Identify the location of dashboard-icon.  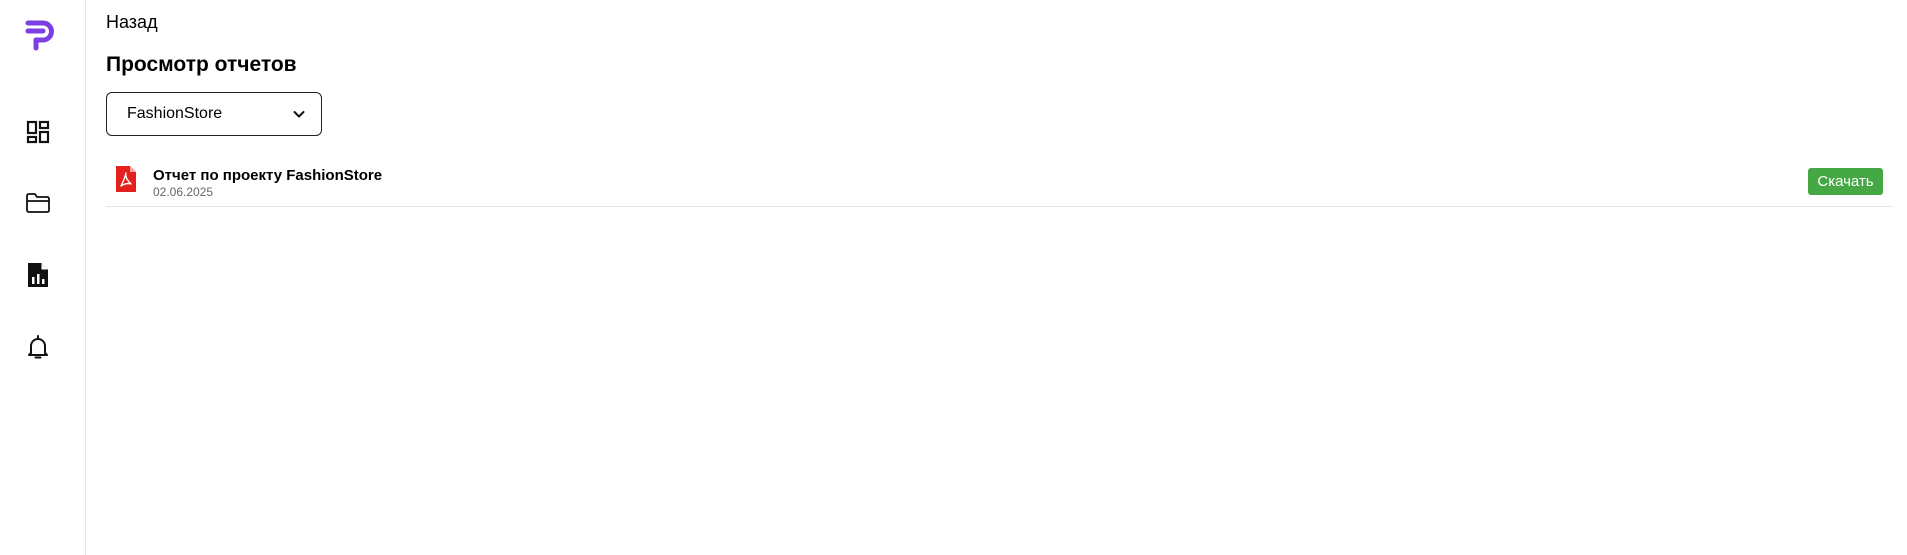
(38, 132).